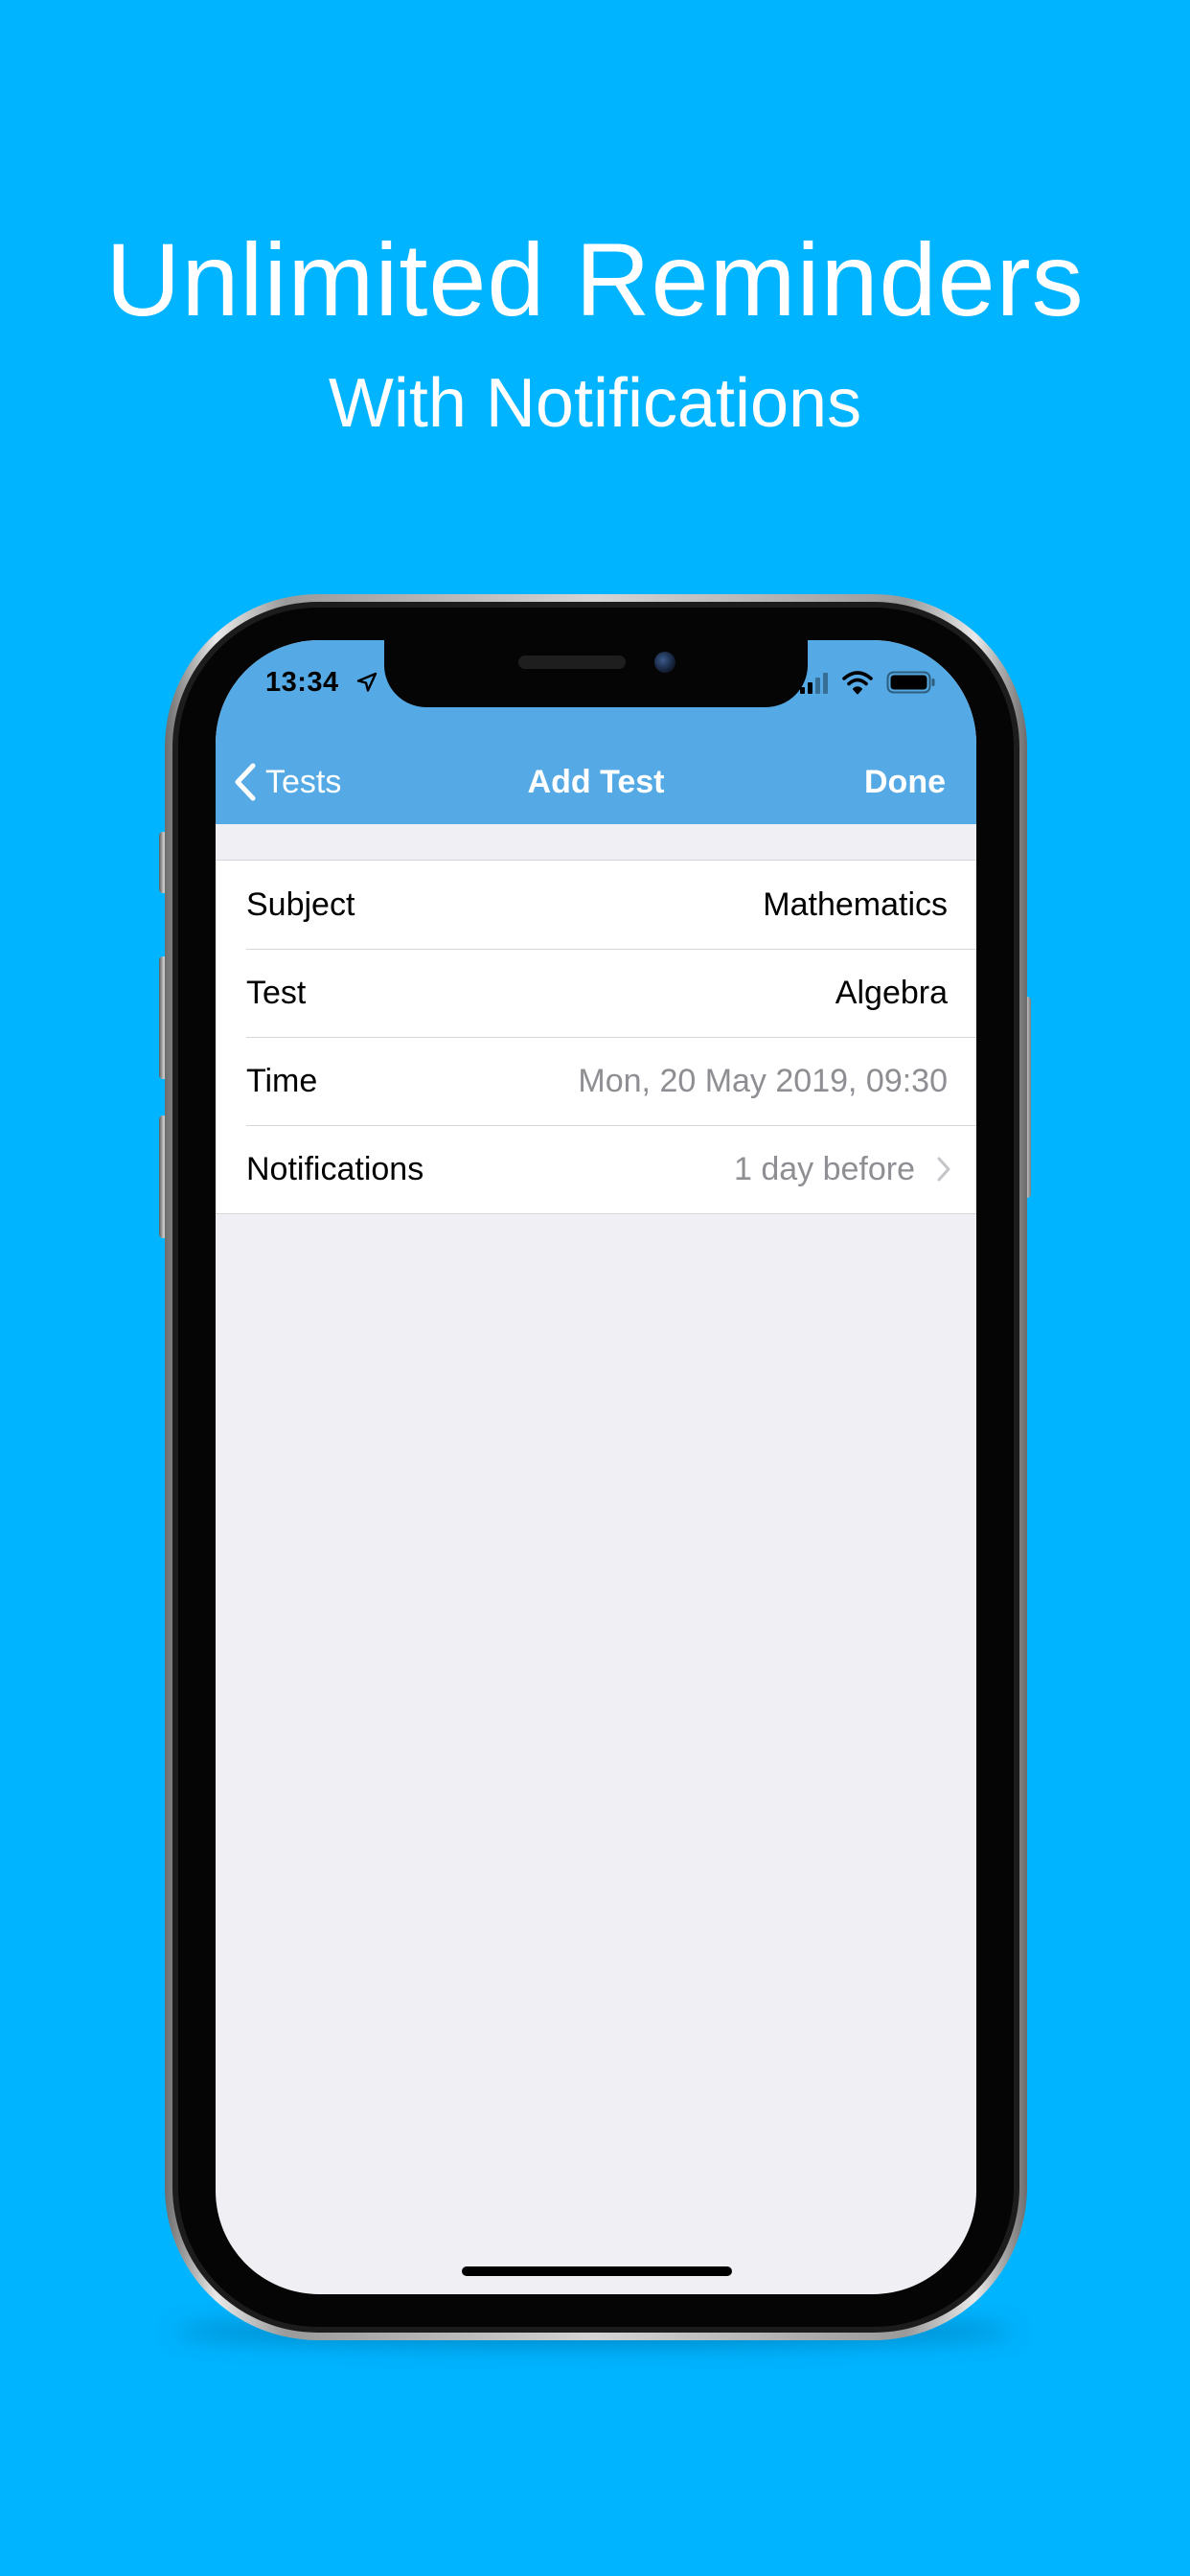 This screenshot has height=2576, width=1190. Describe the element at coordinates (596, 1169) in the screenshot. I see `notifications-row: Notifications 1 day before` at that location.